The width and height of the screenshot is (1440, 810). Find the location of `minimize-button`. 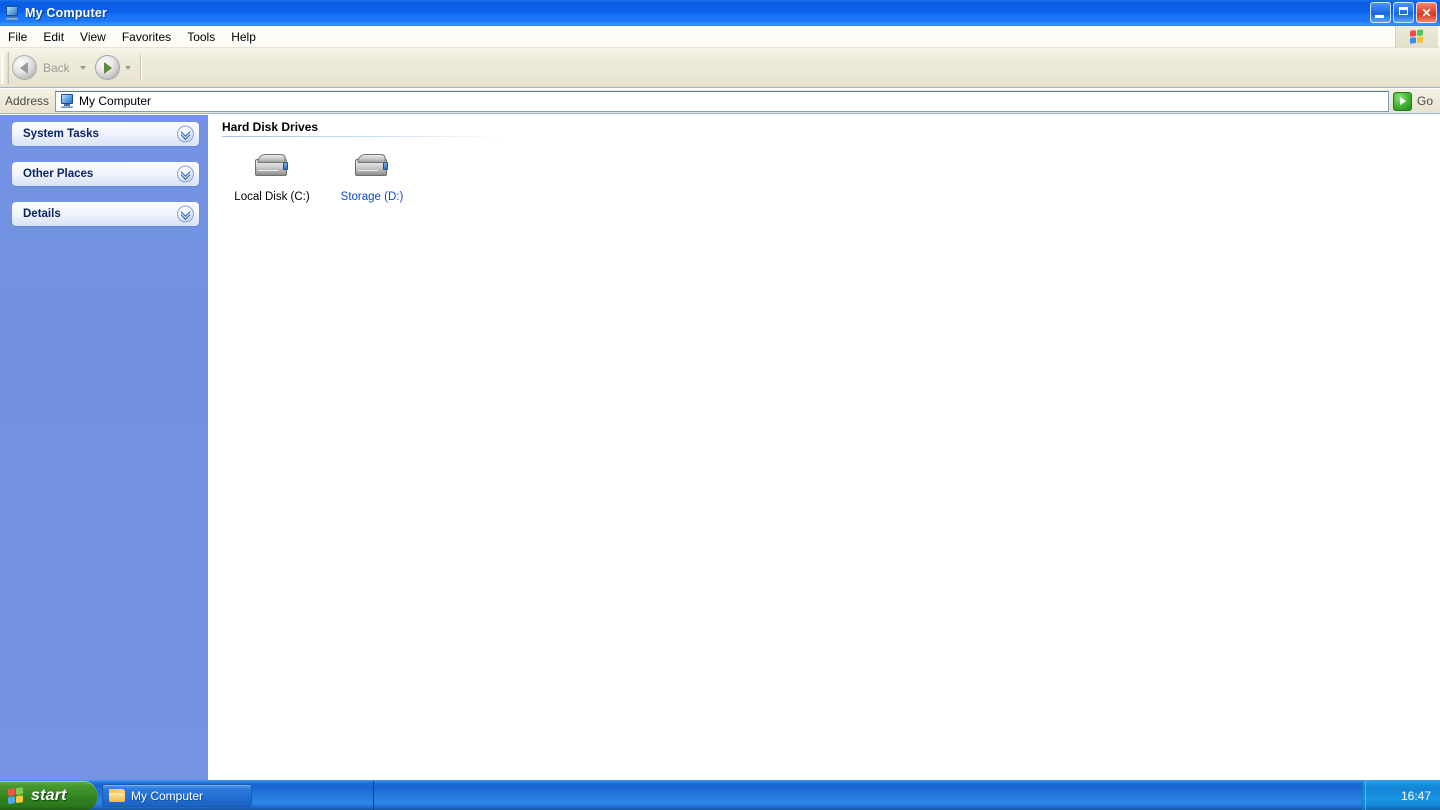

minimize-button is located at coordinates (1380, 12).